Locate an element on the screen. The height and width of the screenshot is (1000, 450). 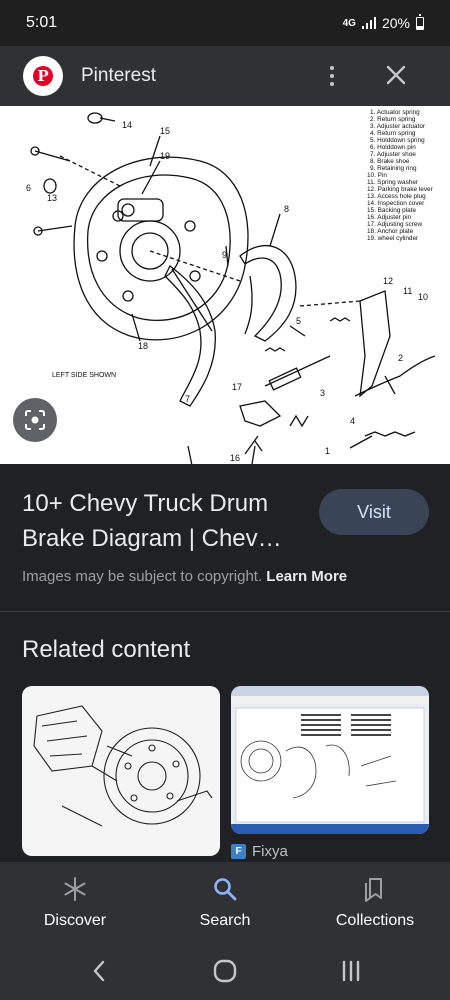
copyright-text: Images may be subject to copyright. is located at coordinates (142, 576).